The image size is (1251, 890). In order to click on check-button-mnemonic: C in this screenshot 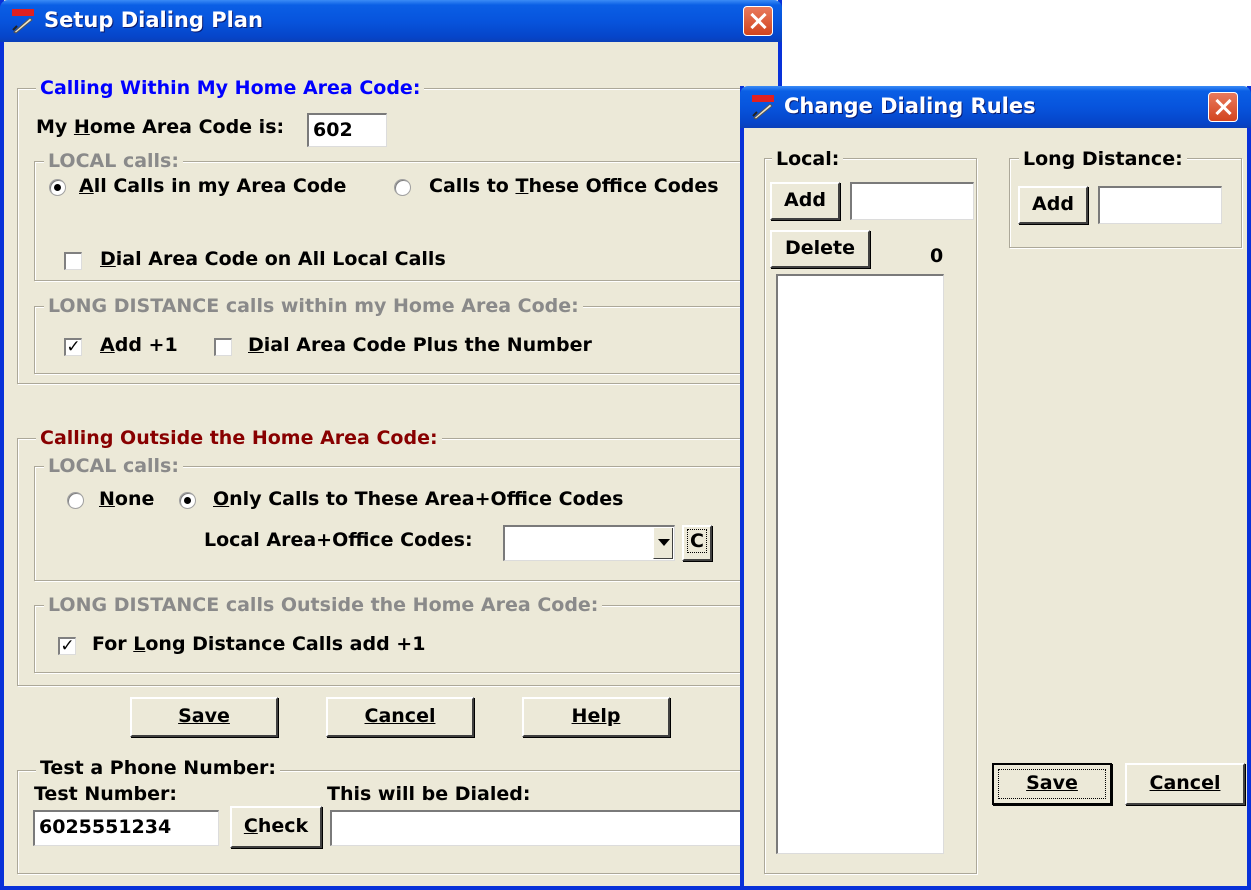, I will do `click(250, 826)`.